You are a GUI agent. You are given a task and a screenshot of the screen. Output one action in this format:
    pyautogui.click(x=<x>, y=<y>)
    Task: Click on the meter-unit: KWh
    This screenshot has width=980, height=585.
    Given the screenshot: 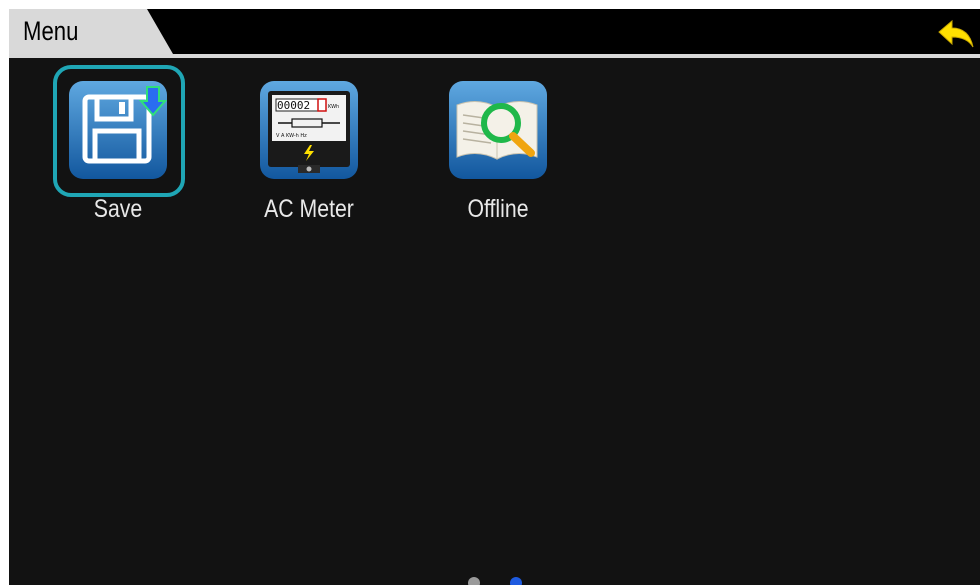 What is the action you would take?
    pyautogui.click(x=333, y=107)
    